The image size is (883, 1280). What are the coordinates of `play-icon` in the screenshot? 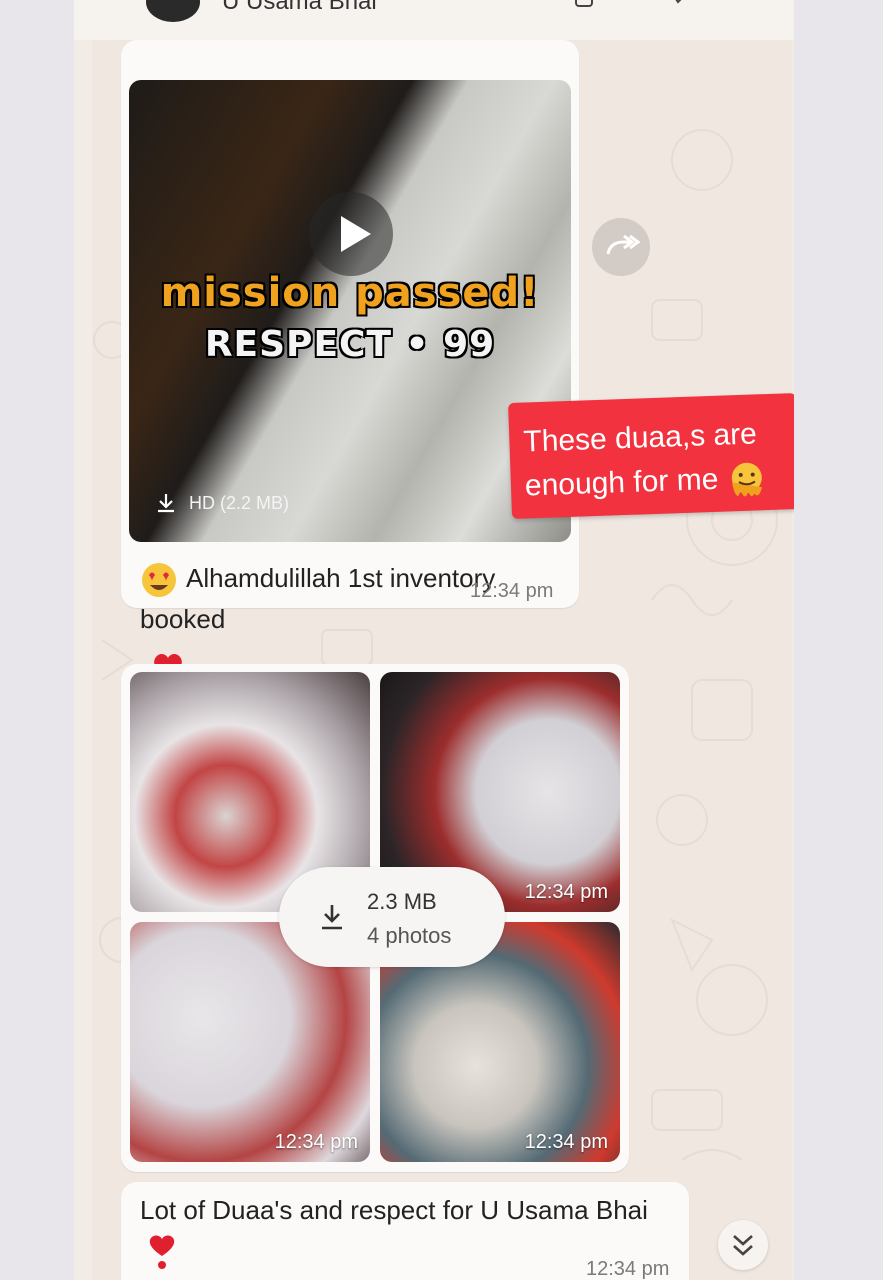 It's located at (356, 234).